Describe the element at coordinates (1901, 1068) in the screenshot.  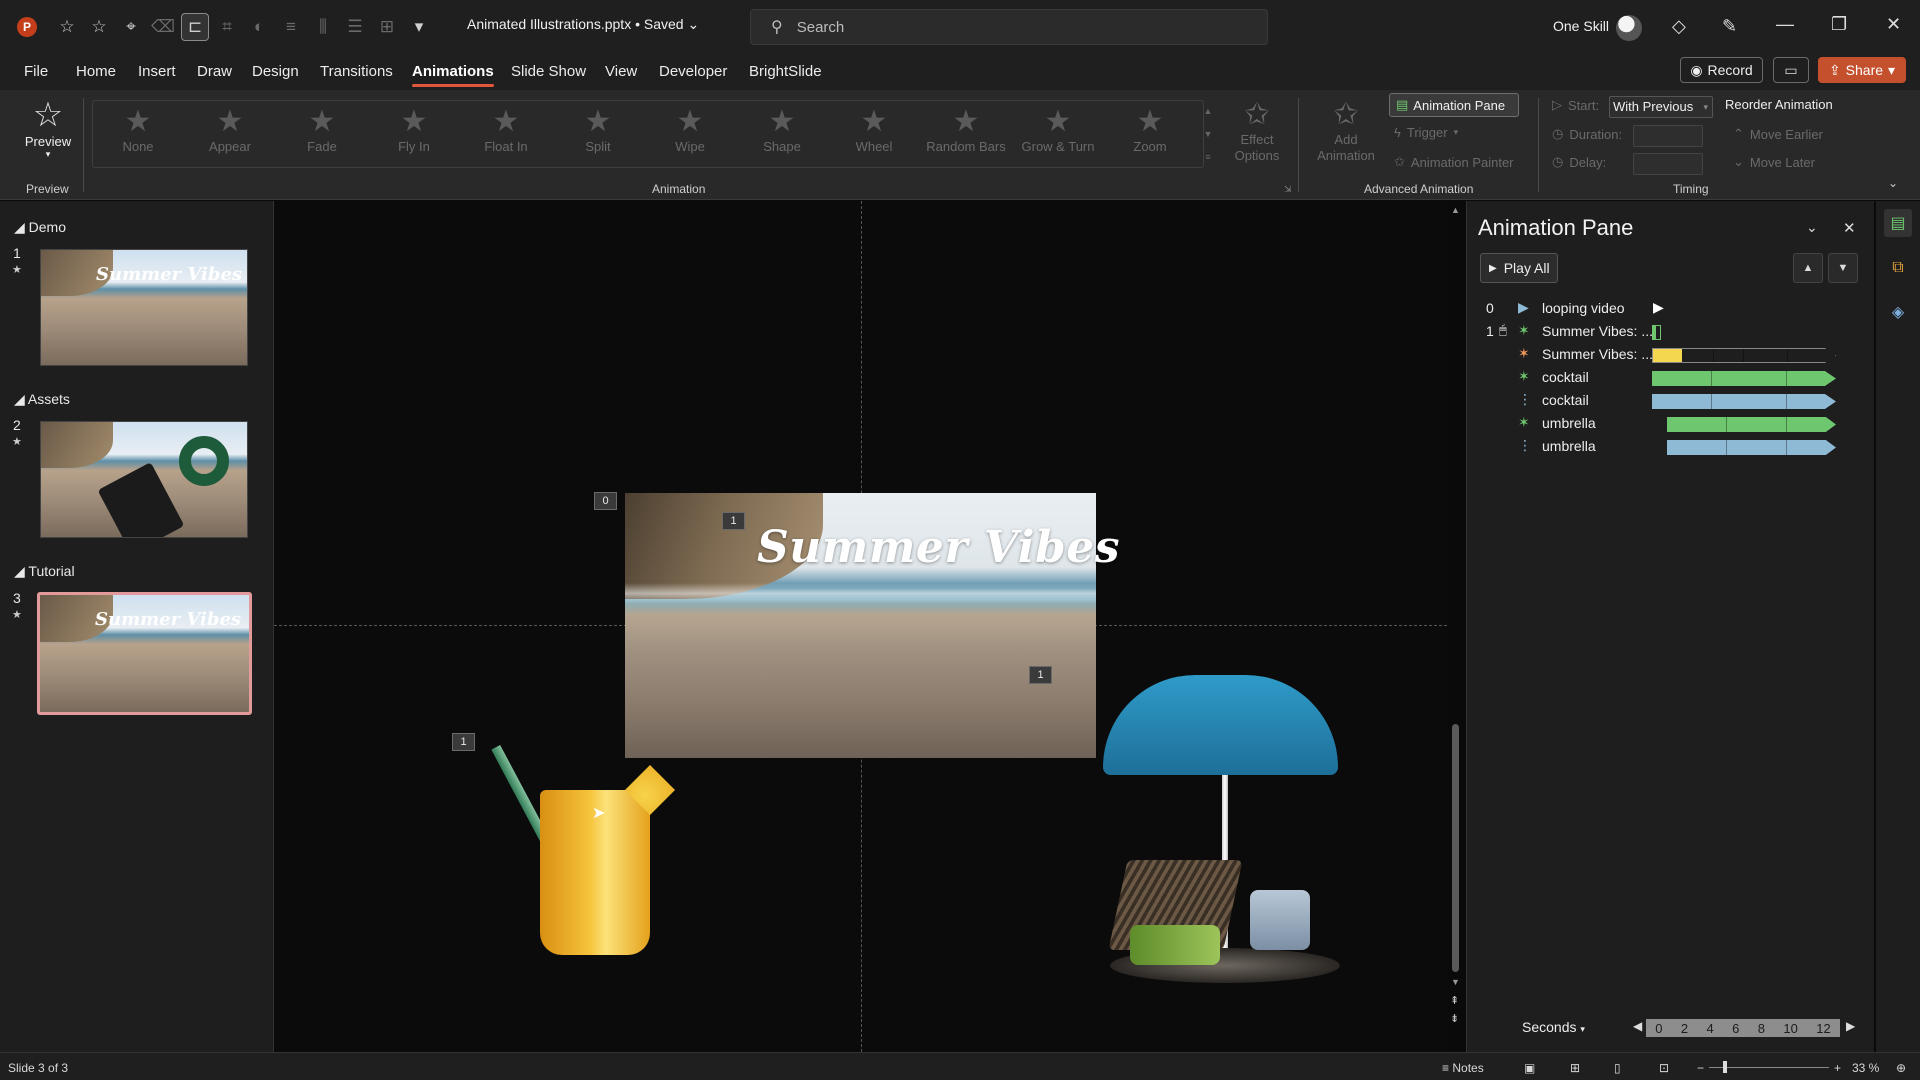
I see `fit-to-window-icon: ⊕` at that location.